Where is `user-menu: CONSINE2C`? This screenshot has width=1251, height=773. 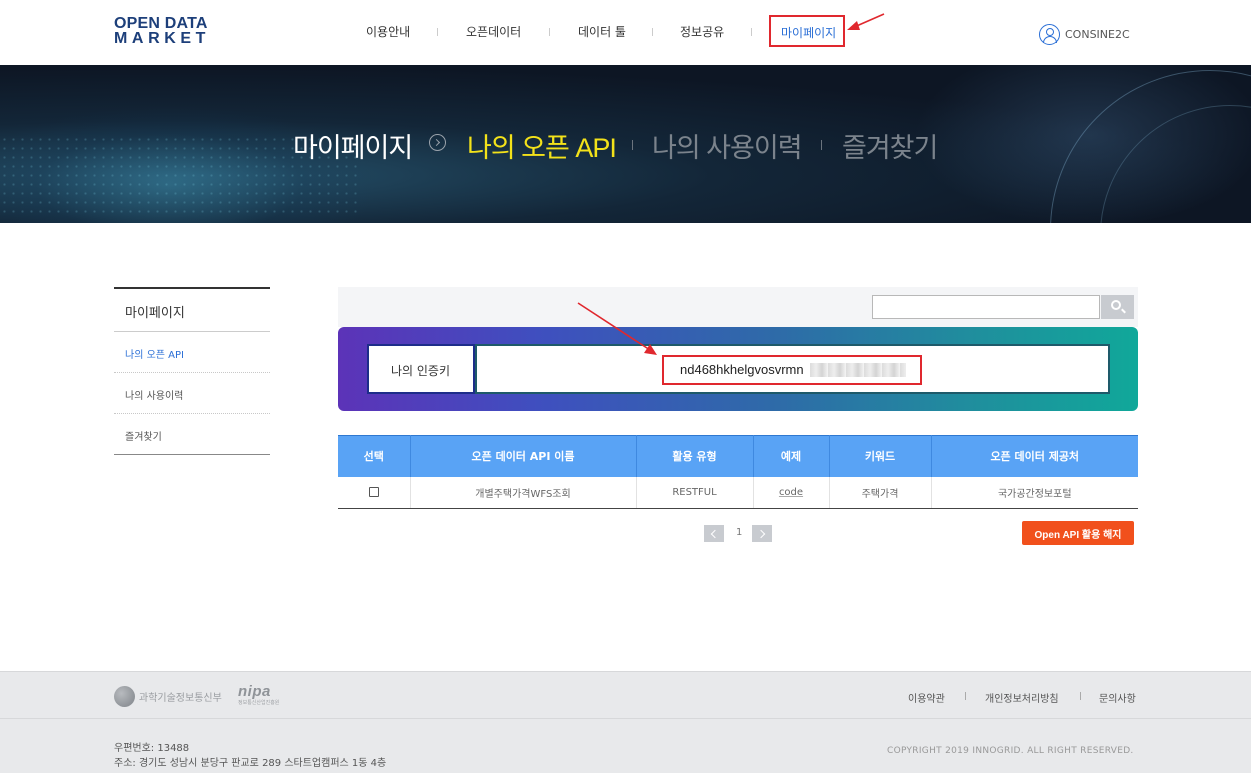
user-menu: CONSINE2C is located at coordinates (1084, 34).